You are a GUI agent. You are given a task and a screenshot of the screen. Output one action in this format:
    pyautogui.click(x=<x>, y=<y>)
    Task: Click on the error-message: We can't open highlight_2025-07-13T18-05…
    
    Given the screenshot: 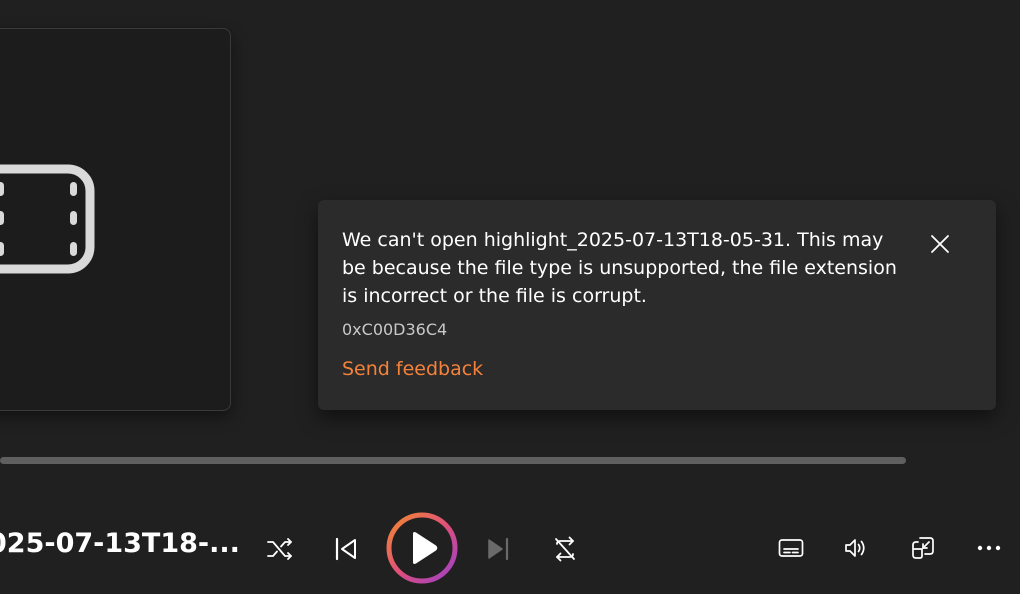 What is the action you would take?
    pyautogui.click(x=619, y=268)
    